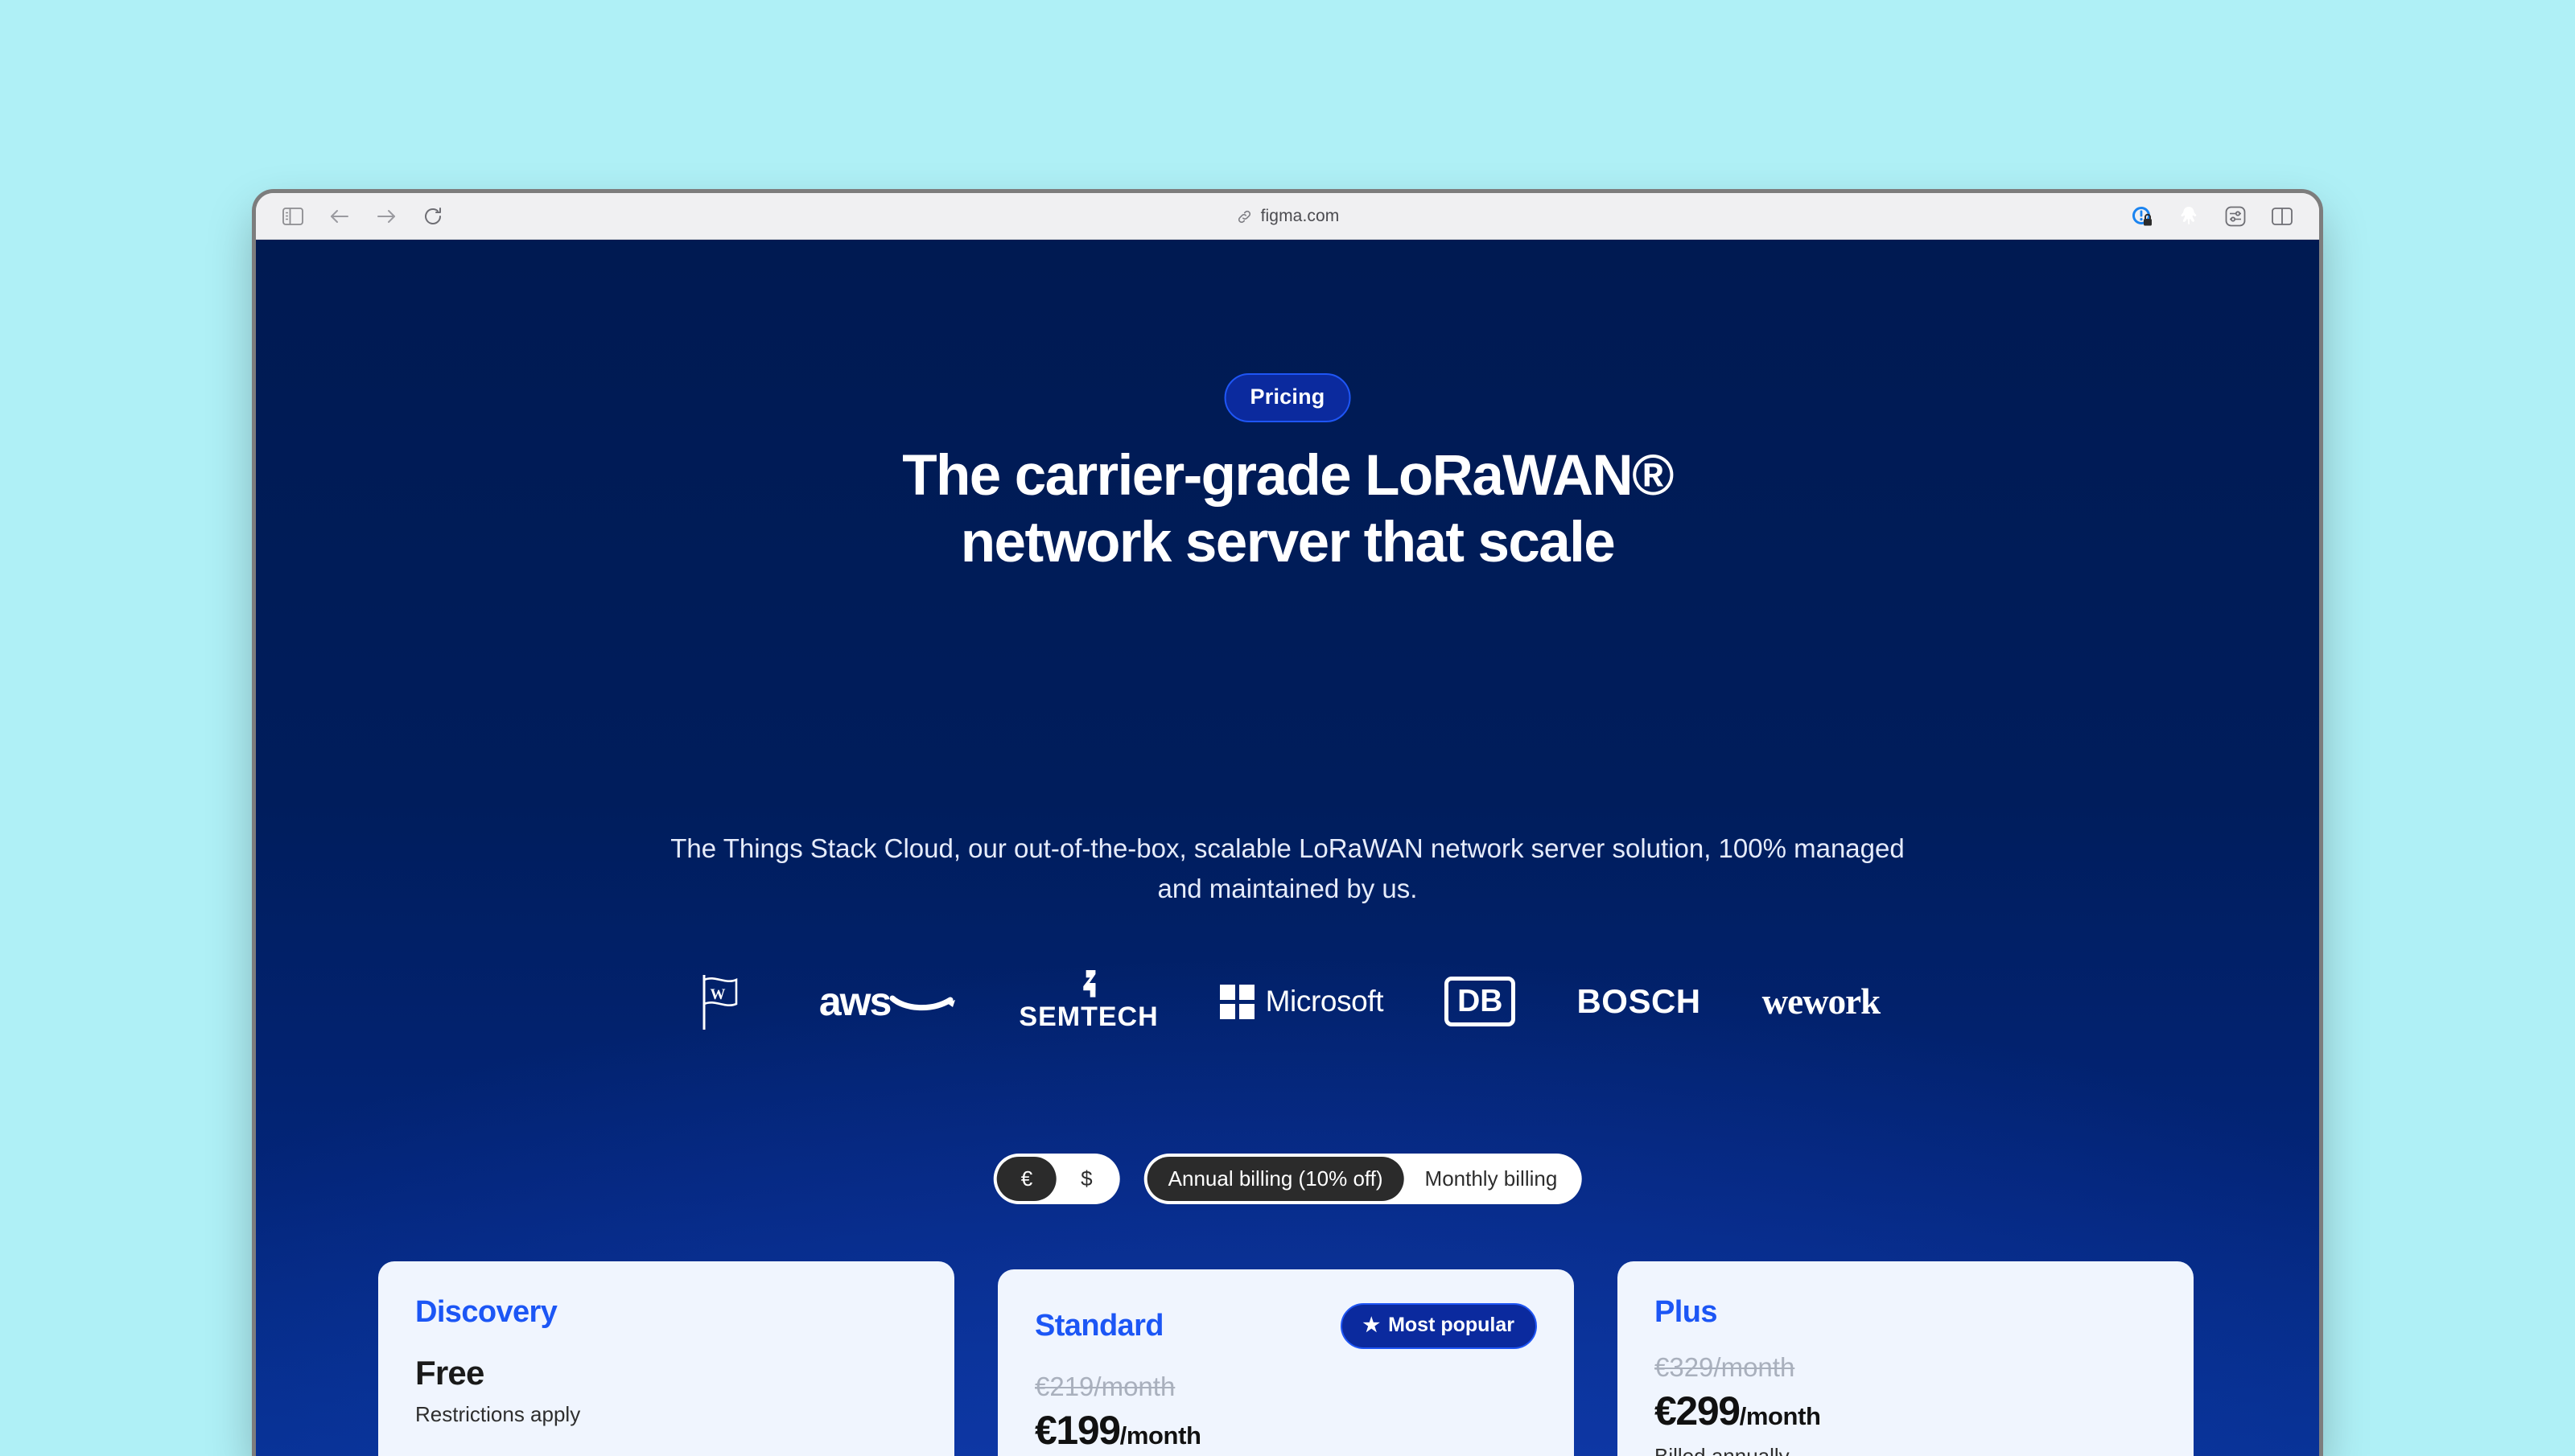 This screenshot has height=1456, width=2575. I want to click on status-badge-label: Most popular, so click(1451, 1325).